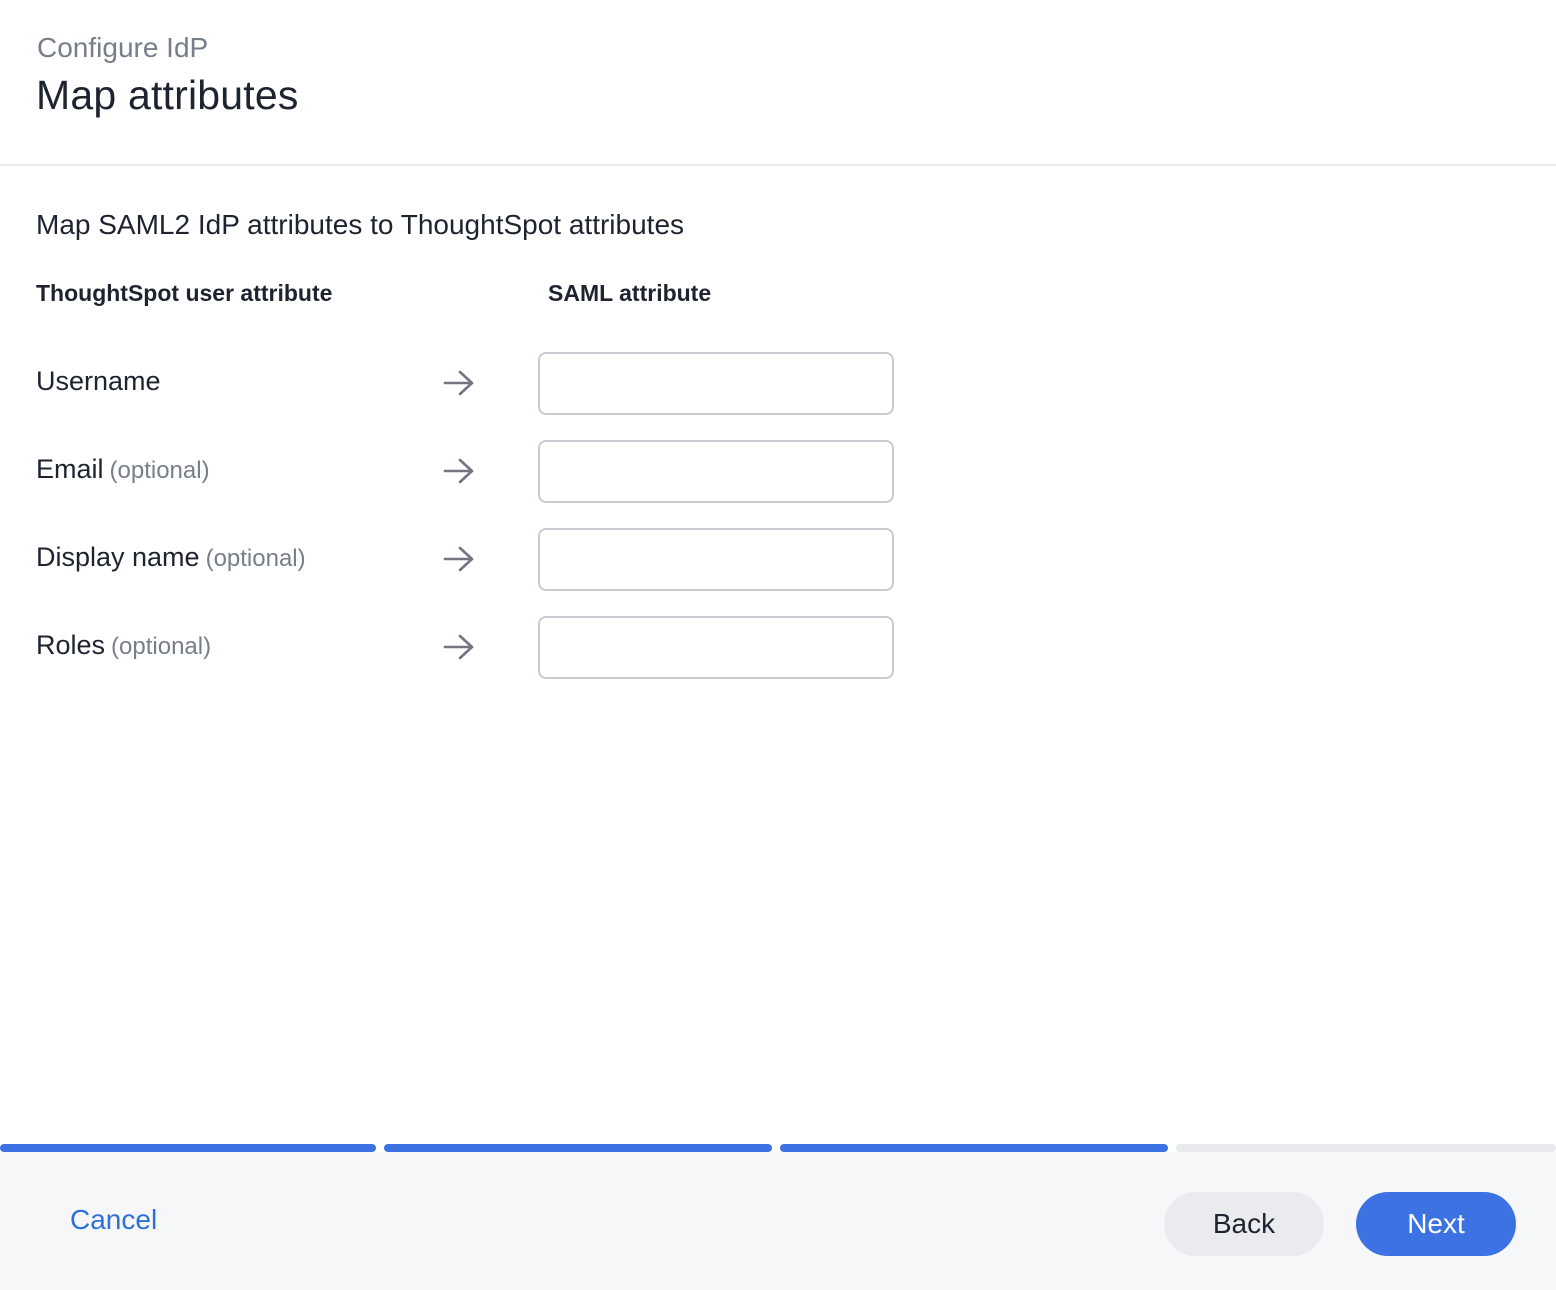 This screenshot has height=1290, width=1556. I want to click on attribute-row-roles: Roles (optional), so click(778, 648).